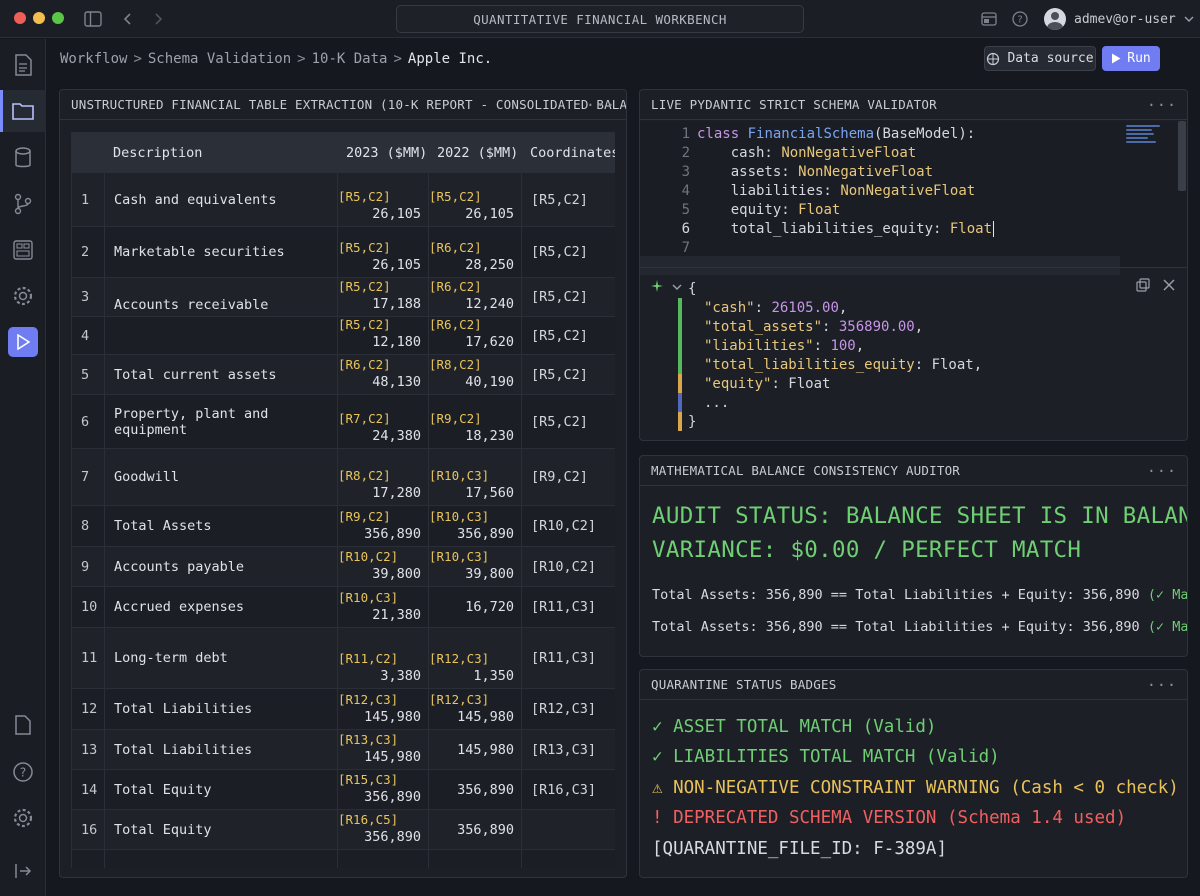 Image resolution: width=1200 pixels, height=896 pixels. What do you see at coordinates (489, 493) in the screenshot?
I see `cell-amount: 17,560` at bounding box center [489, 493].